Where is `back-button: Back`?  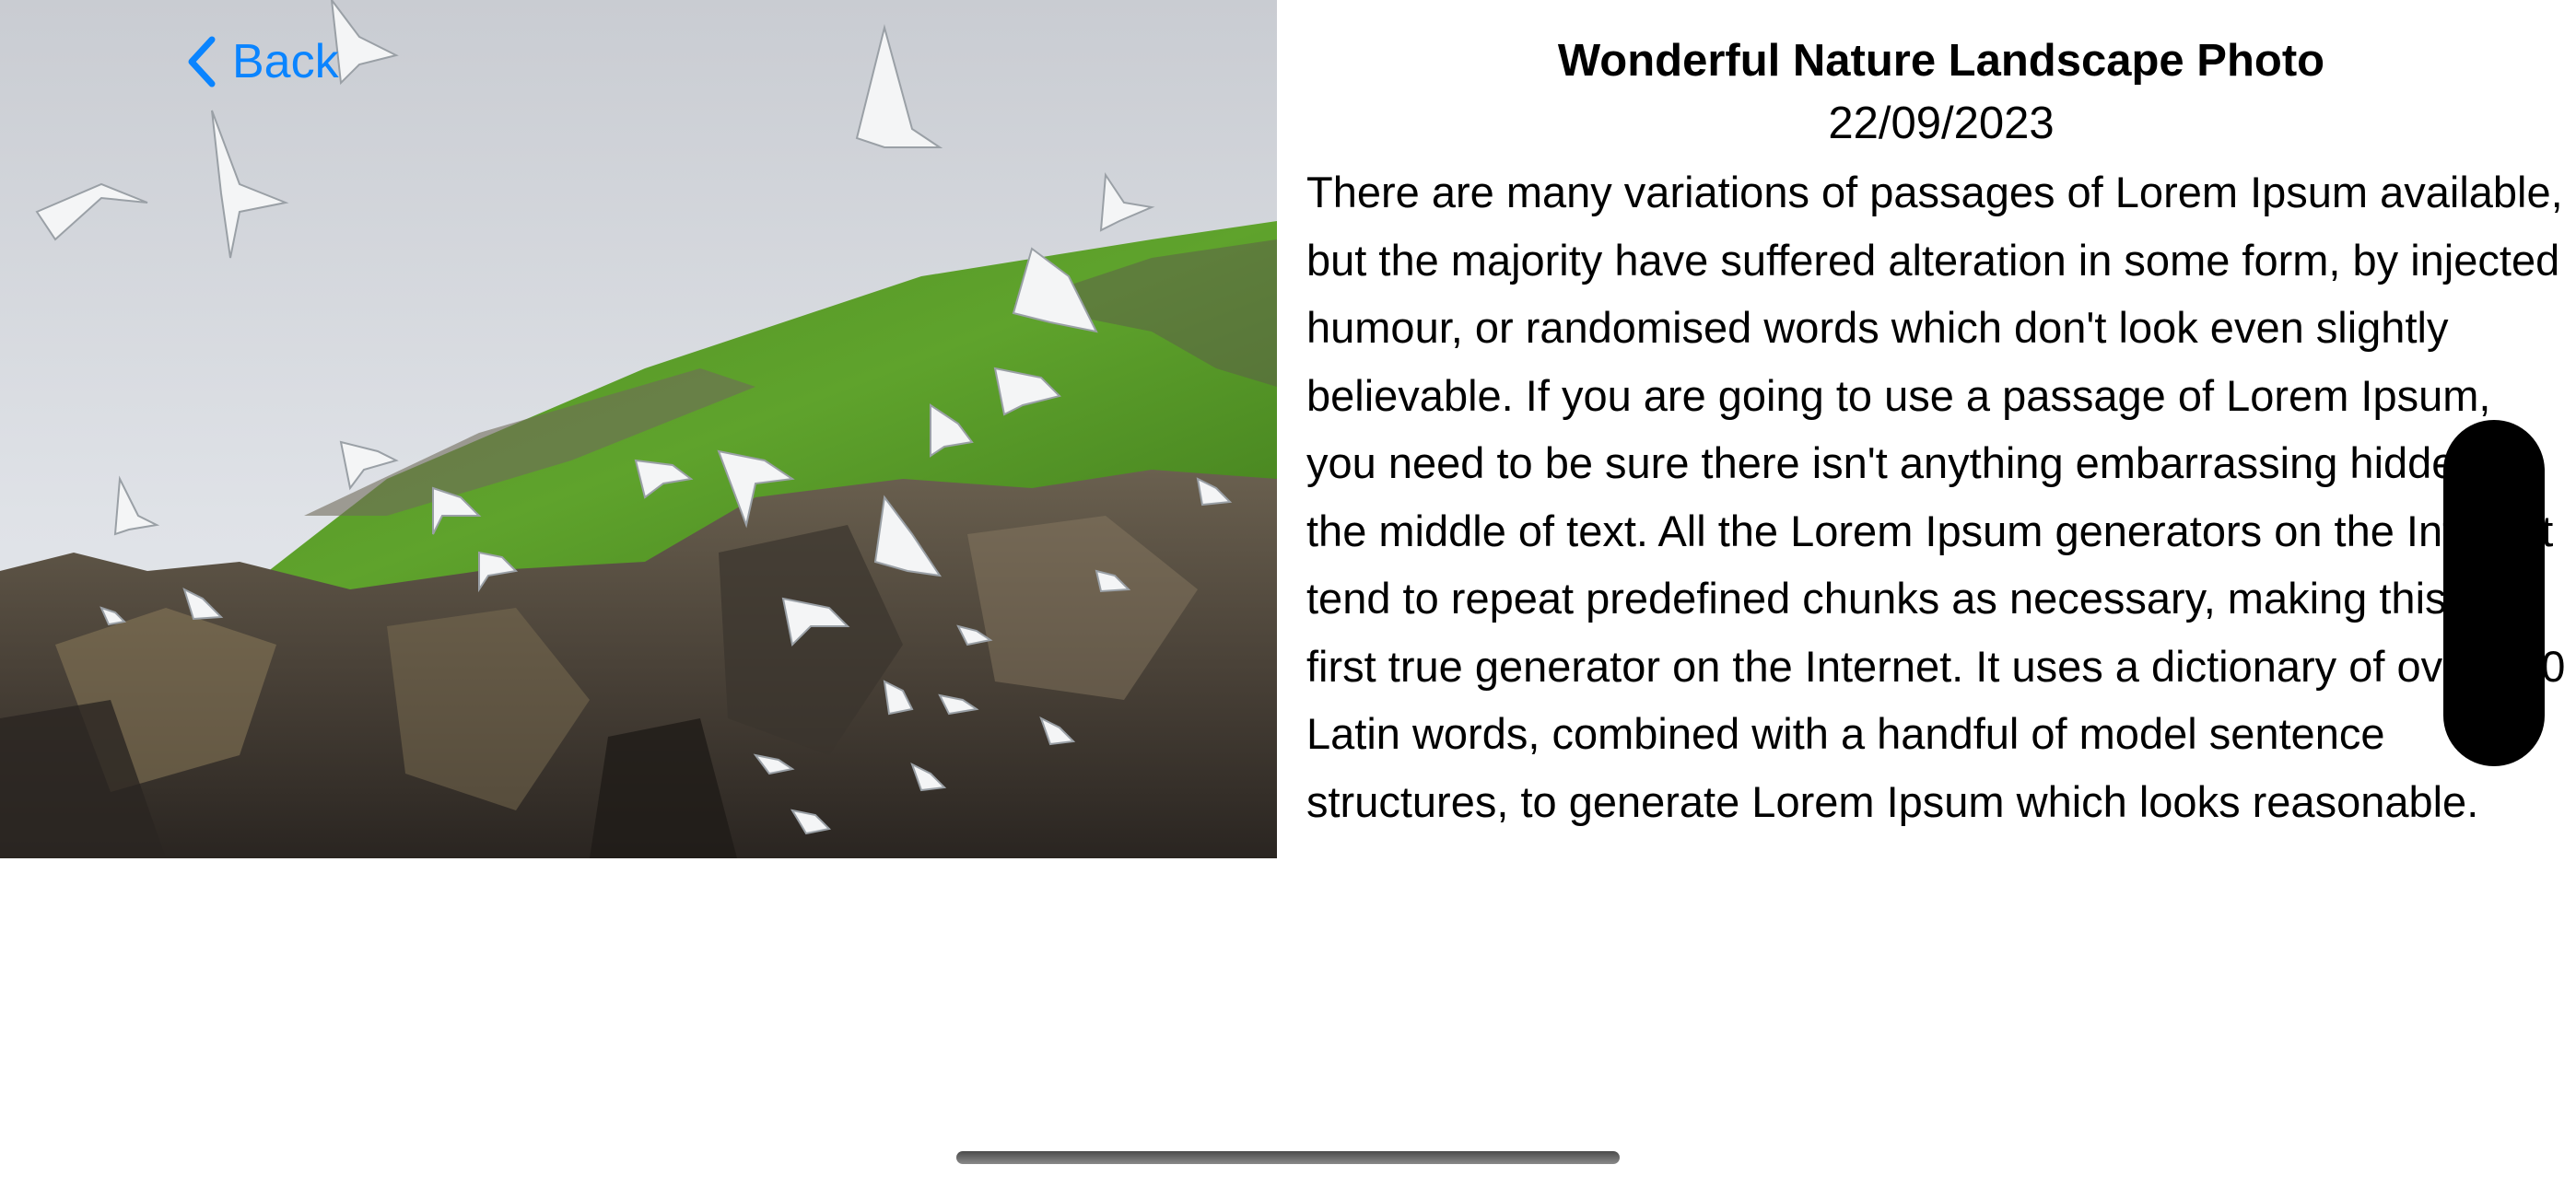
back-button: Back is located at coordinates (261, 62).